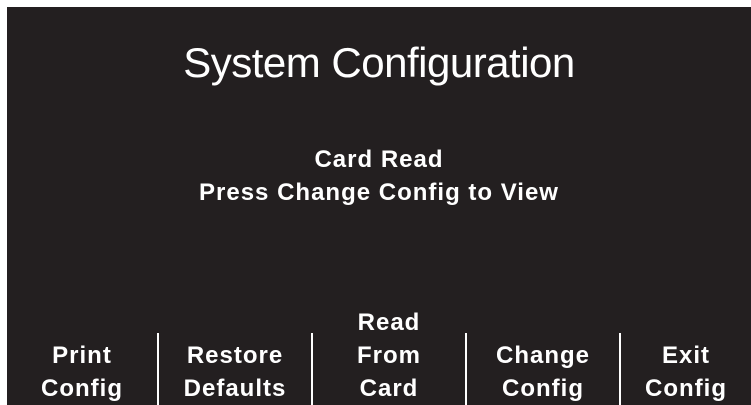 This screenshot has height=405, width=751. What do you see at coordinates (389, 322) in the screenshot?
I see `softkey-label-line: Read` at bounding box center [389, 322].